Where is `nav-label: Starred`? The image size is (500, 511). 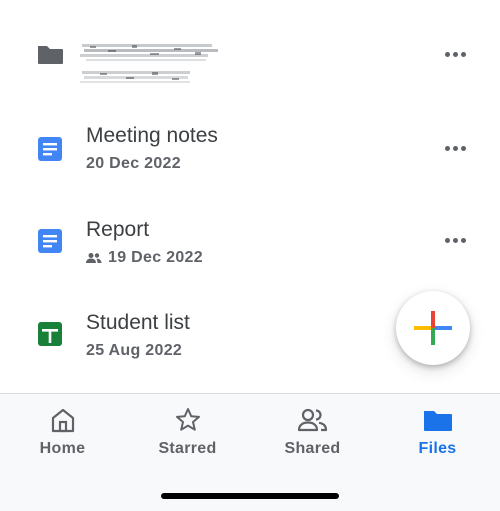 nav-label: Starred is located at coordinates (187, 448).